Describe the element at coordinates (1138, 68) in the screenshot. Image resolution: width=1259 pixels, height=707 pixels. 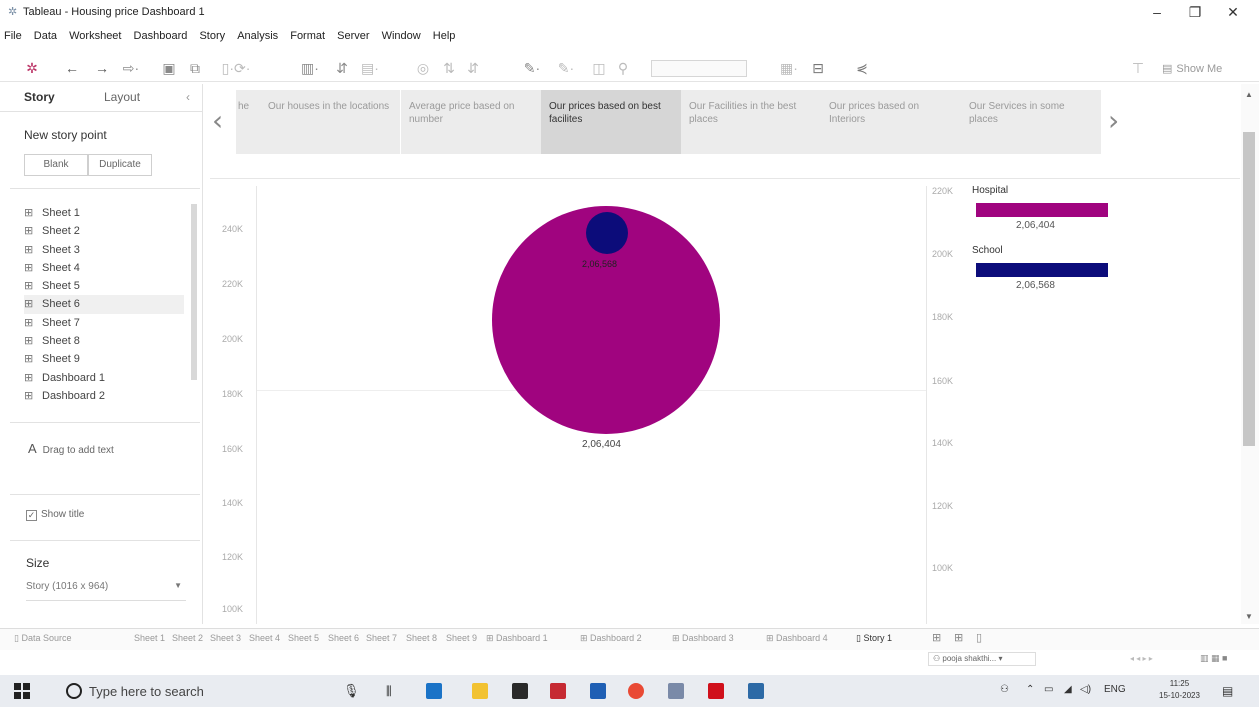
I see `pin-toolbar-icon: ⊤` at that location.